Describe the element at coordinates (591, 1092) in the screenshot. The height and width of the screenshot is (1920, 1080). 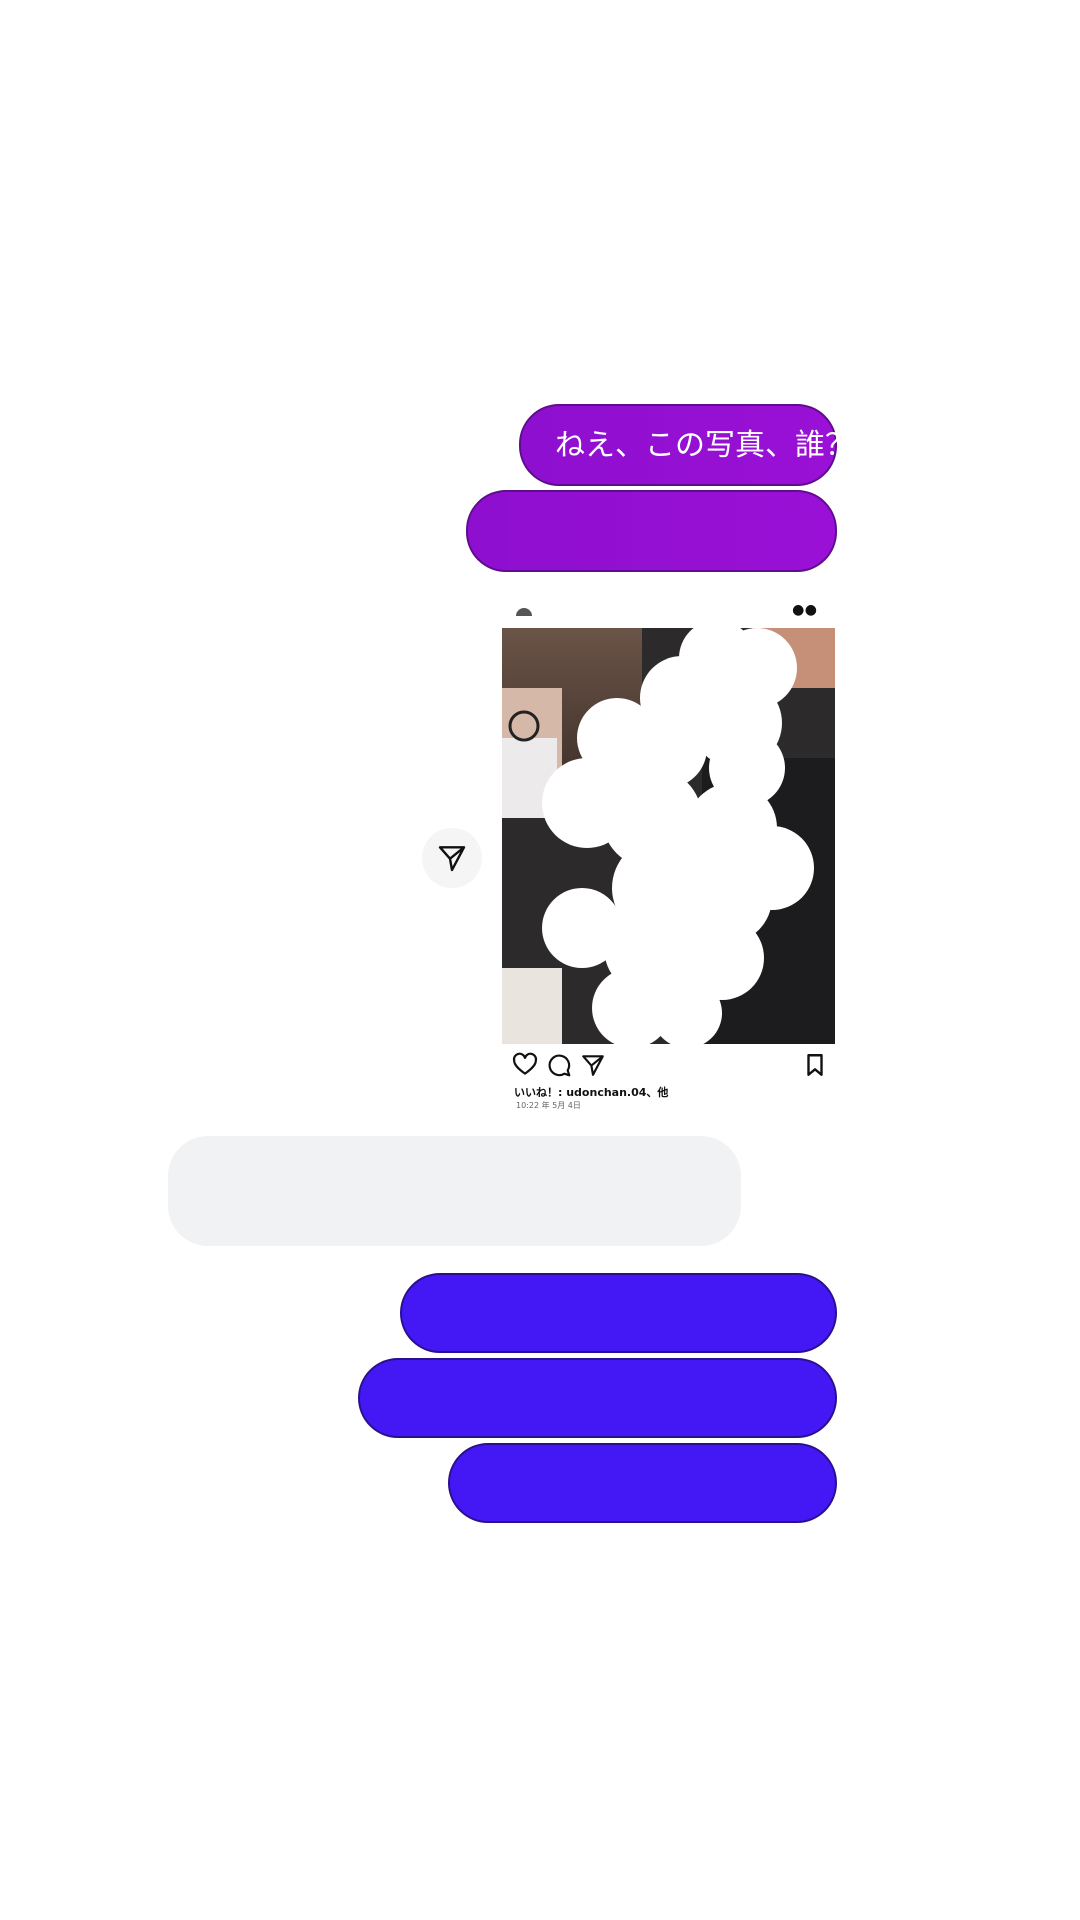
I see `post-likes: いいね！: udonchan.04、他` at that location.